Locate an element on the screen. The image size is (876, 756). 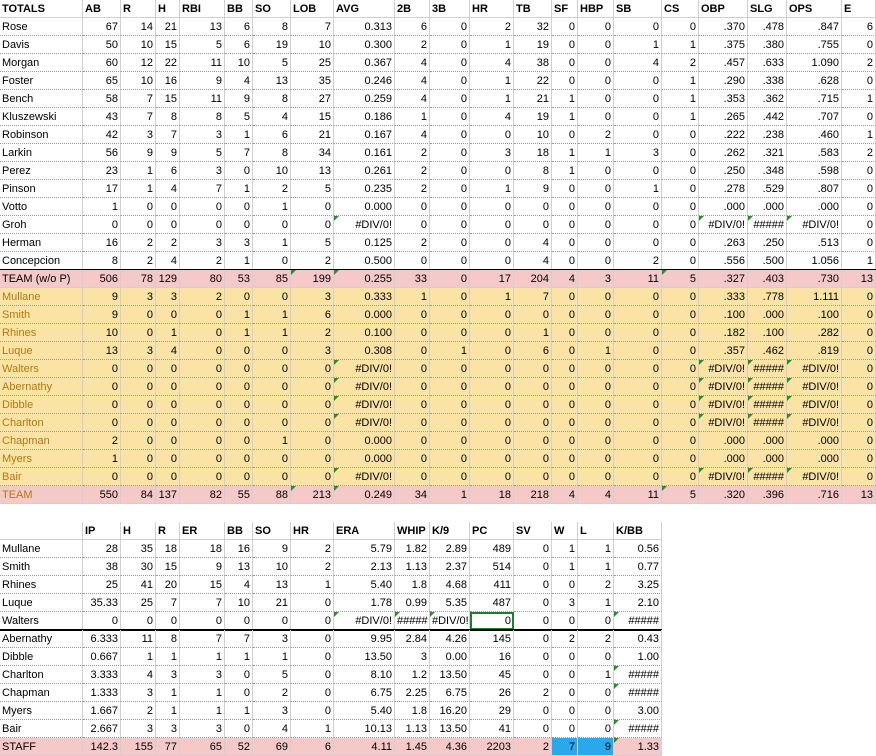
batting-total-row-col-11: 18 is located at coordinates (492, 495).